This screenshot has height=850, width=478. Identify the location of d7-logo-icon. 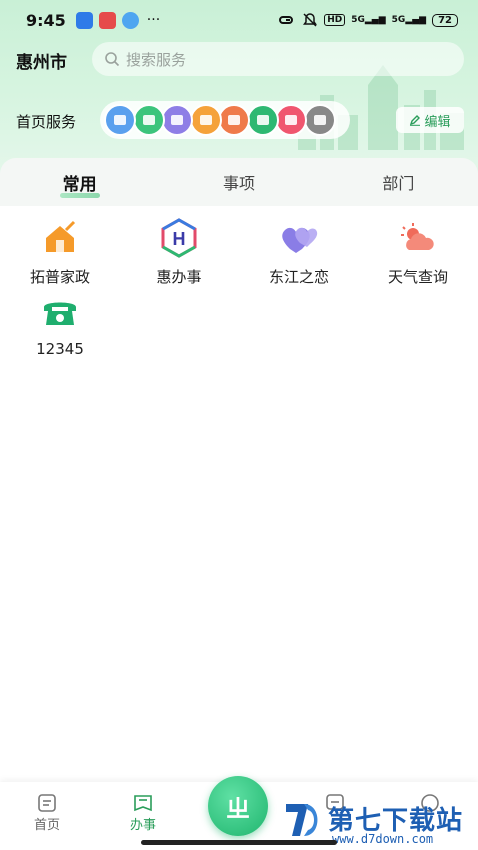
(302, 820).